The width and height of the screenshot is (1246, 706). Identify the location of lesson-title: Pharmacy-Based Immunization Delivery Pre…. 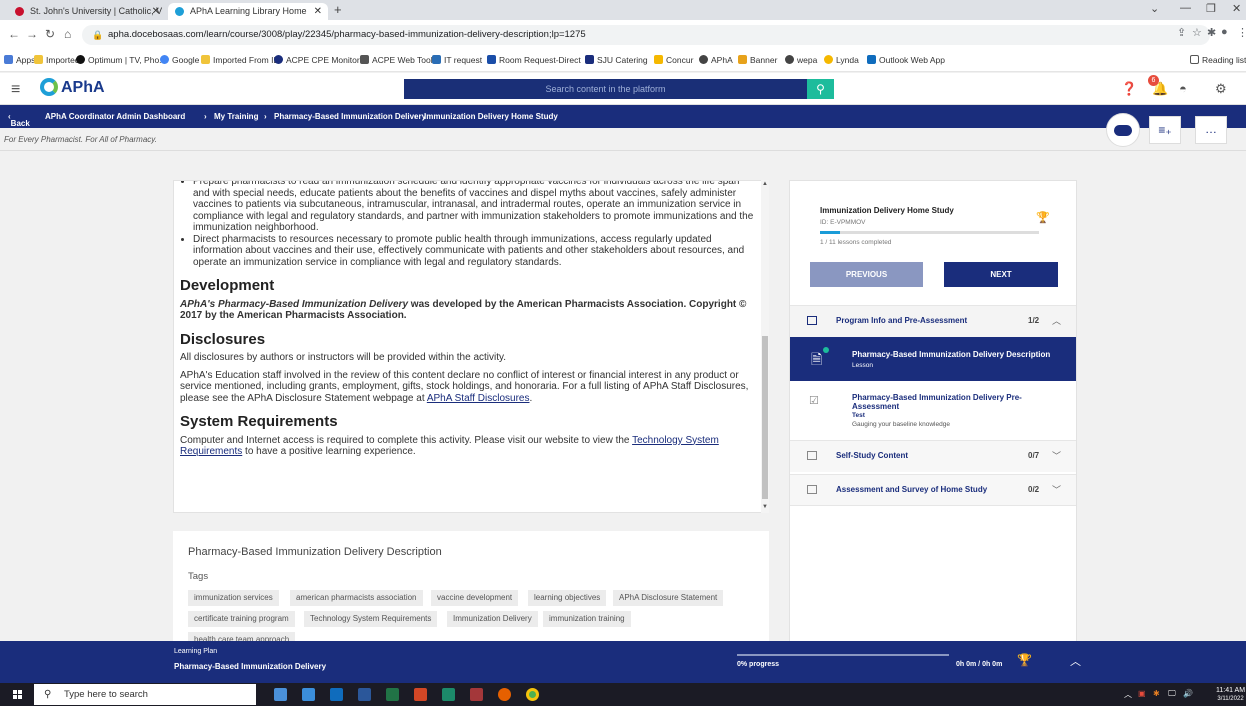
(937, 402).